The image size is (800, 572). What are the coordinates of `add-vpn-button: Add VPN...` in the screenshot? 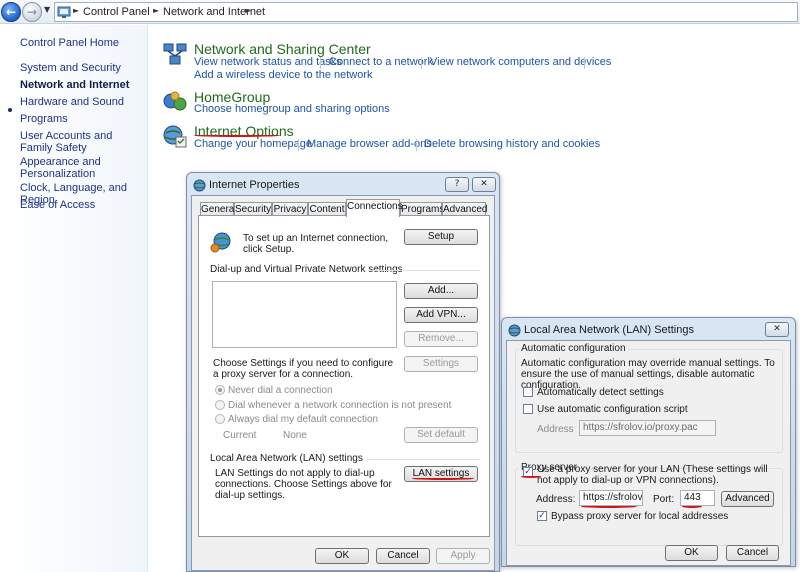 It's located at (441, 315).